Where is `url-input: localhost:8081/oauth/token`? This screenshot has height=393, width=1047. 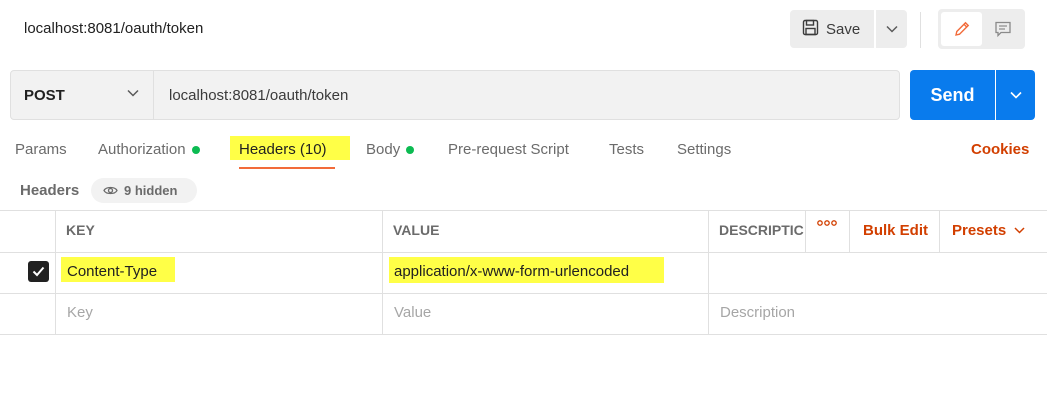
url-input: localhost:8081/oauth/token is located at coordinates (527, 95).